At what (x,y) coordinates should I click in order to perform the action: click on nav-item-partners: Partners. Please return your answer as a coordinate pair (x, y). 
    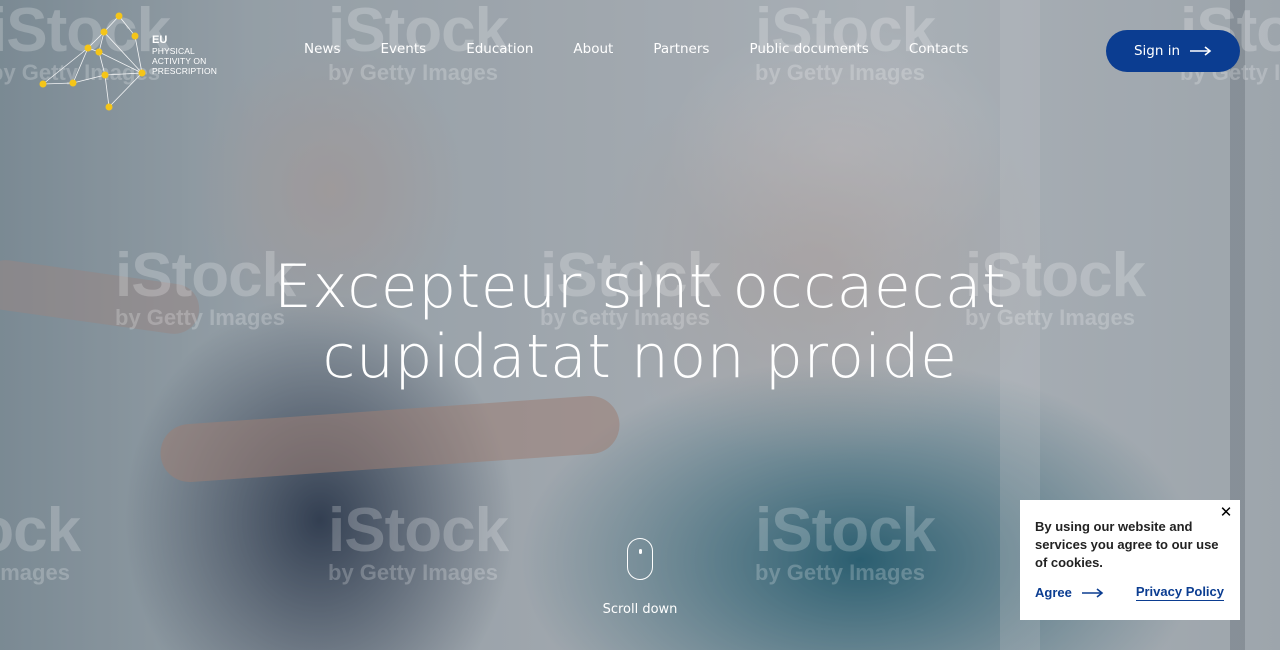
    Looking at the image, I should click on (681, 51).